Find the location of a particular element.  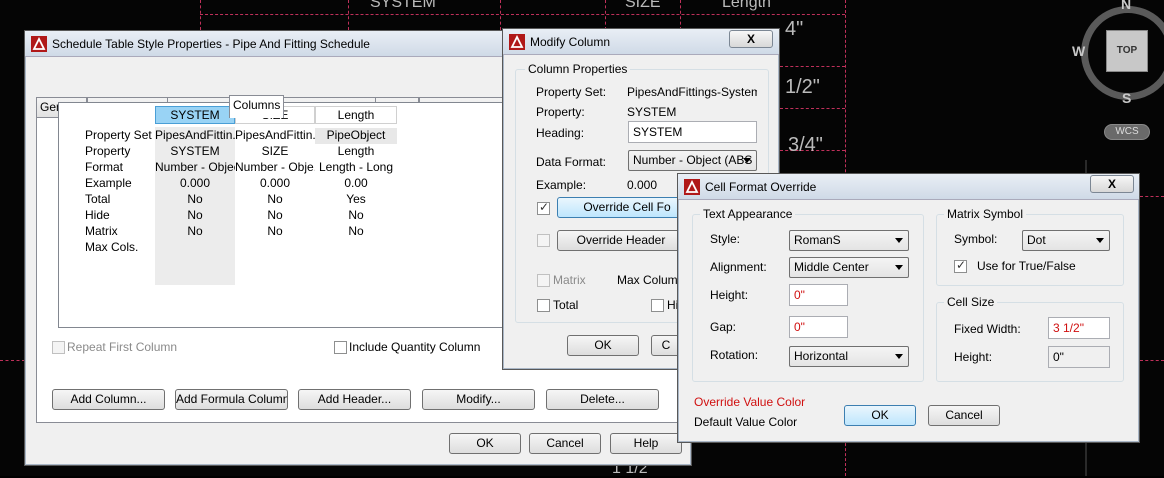

style-label: Style: is located at coordinates (725, 239).